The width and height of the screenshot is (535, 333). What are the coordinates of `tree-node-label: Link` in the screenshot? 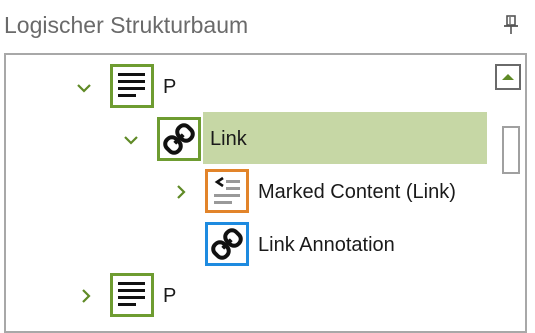 It's located at (228, 139).